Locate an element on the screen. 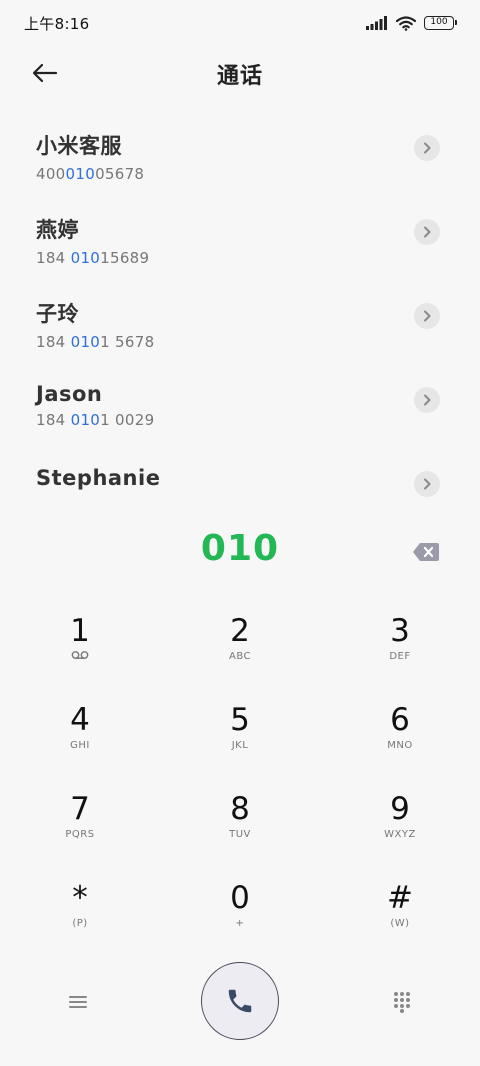 Image resolution: width=480 pixels, height=1066 pixels. key-hash: # (W) is located at coordinates (400, 925).